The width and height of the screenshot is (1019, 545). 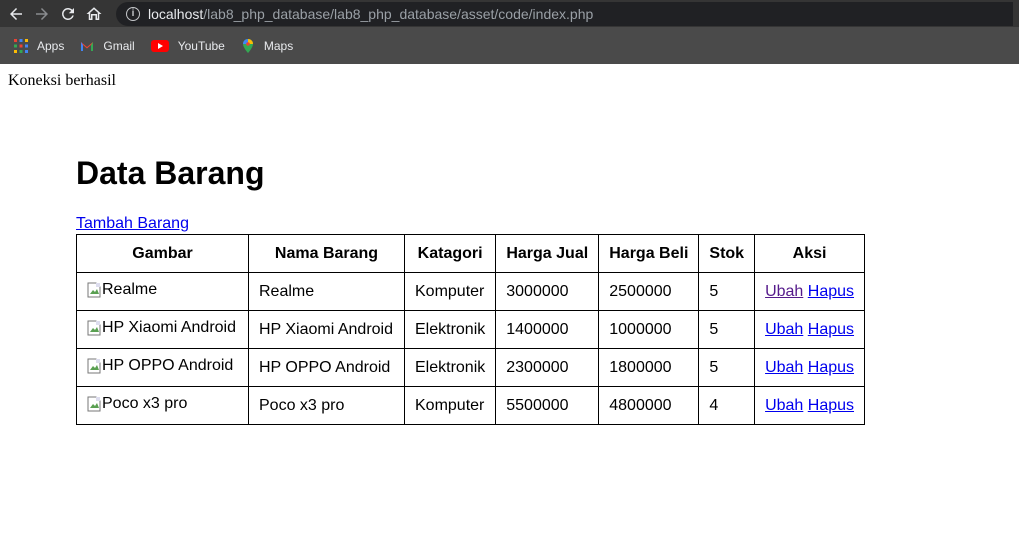 I want to click on connection-status: Koneksi berhasil, so click(x=62, y=80).